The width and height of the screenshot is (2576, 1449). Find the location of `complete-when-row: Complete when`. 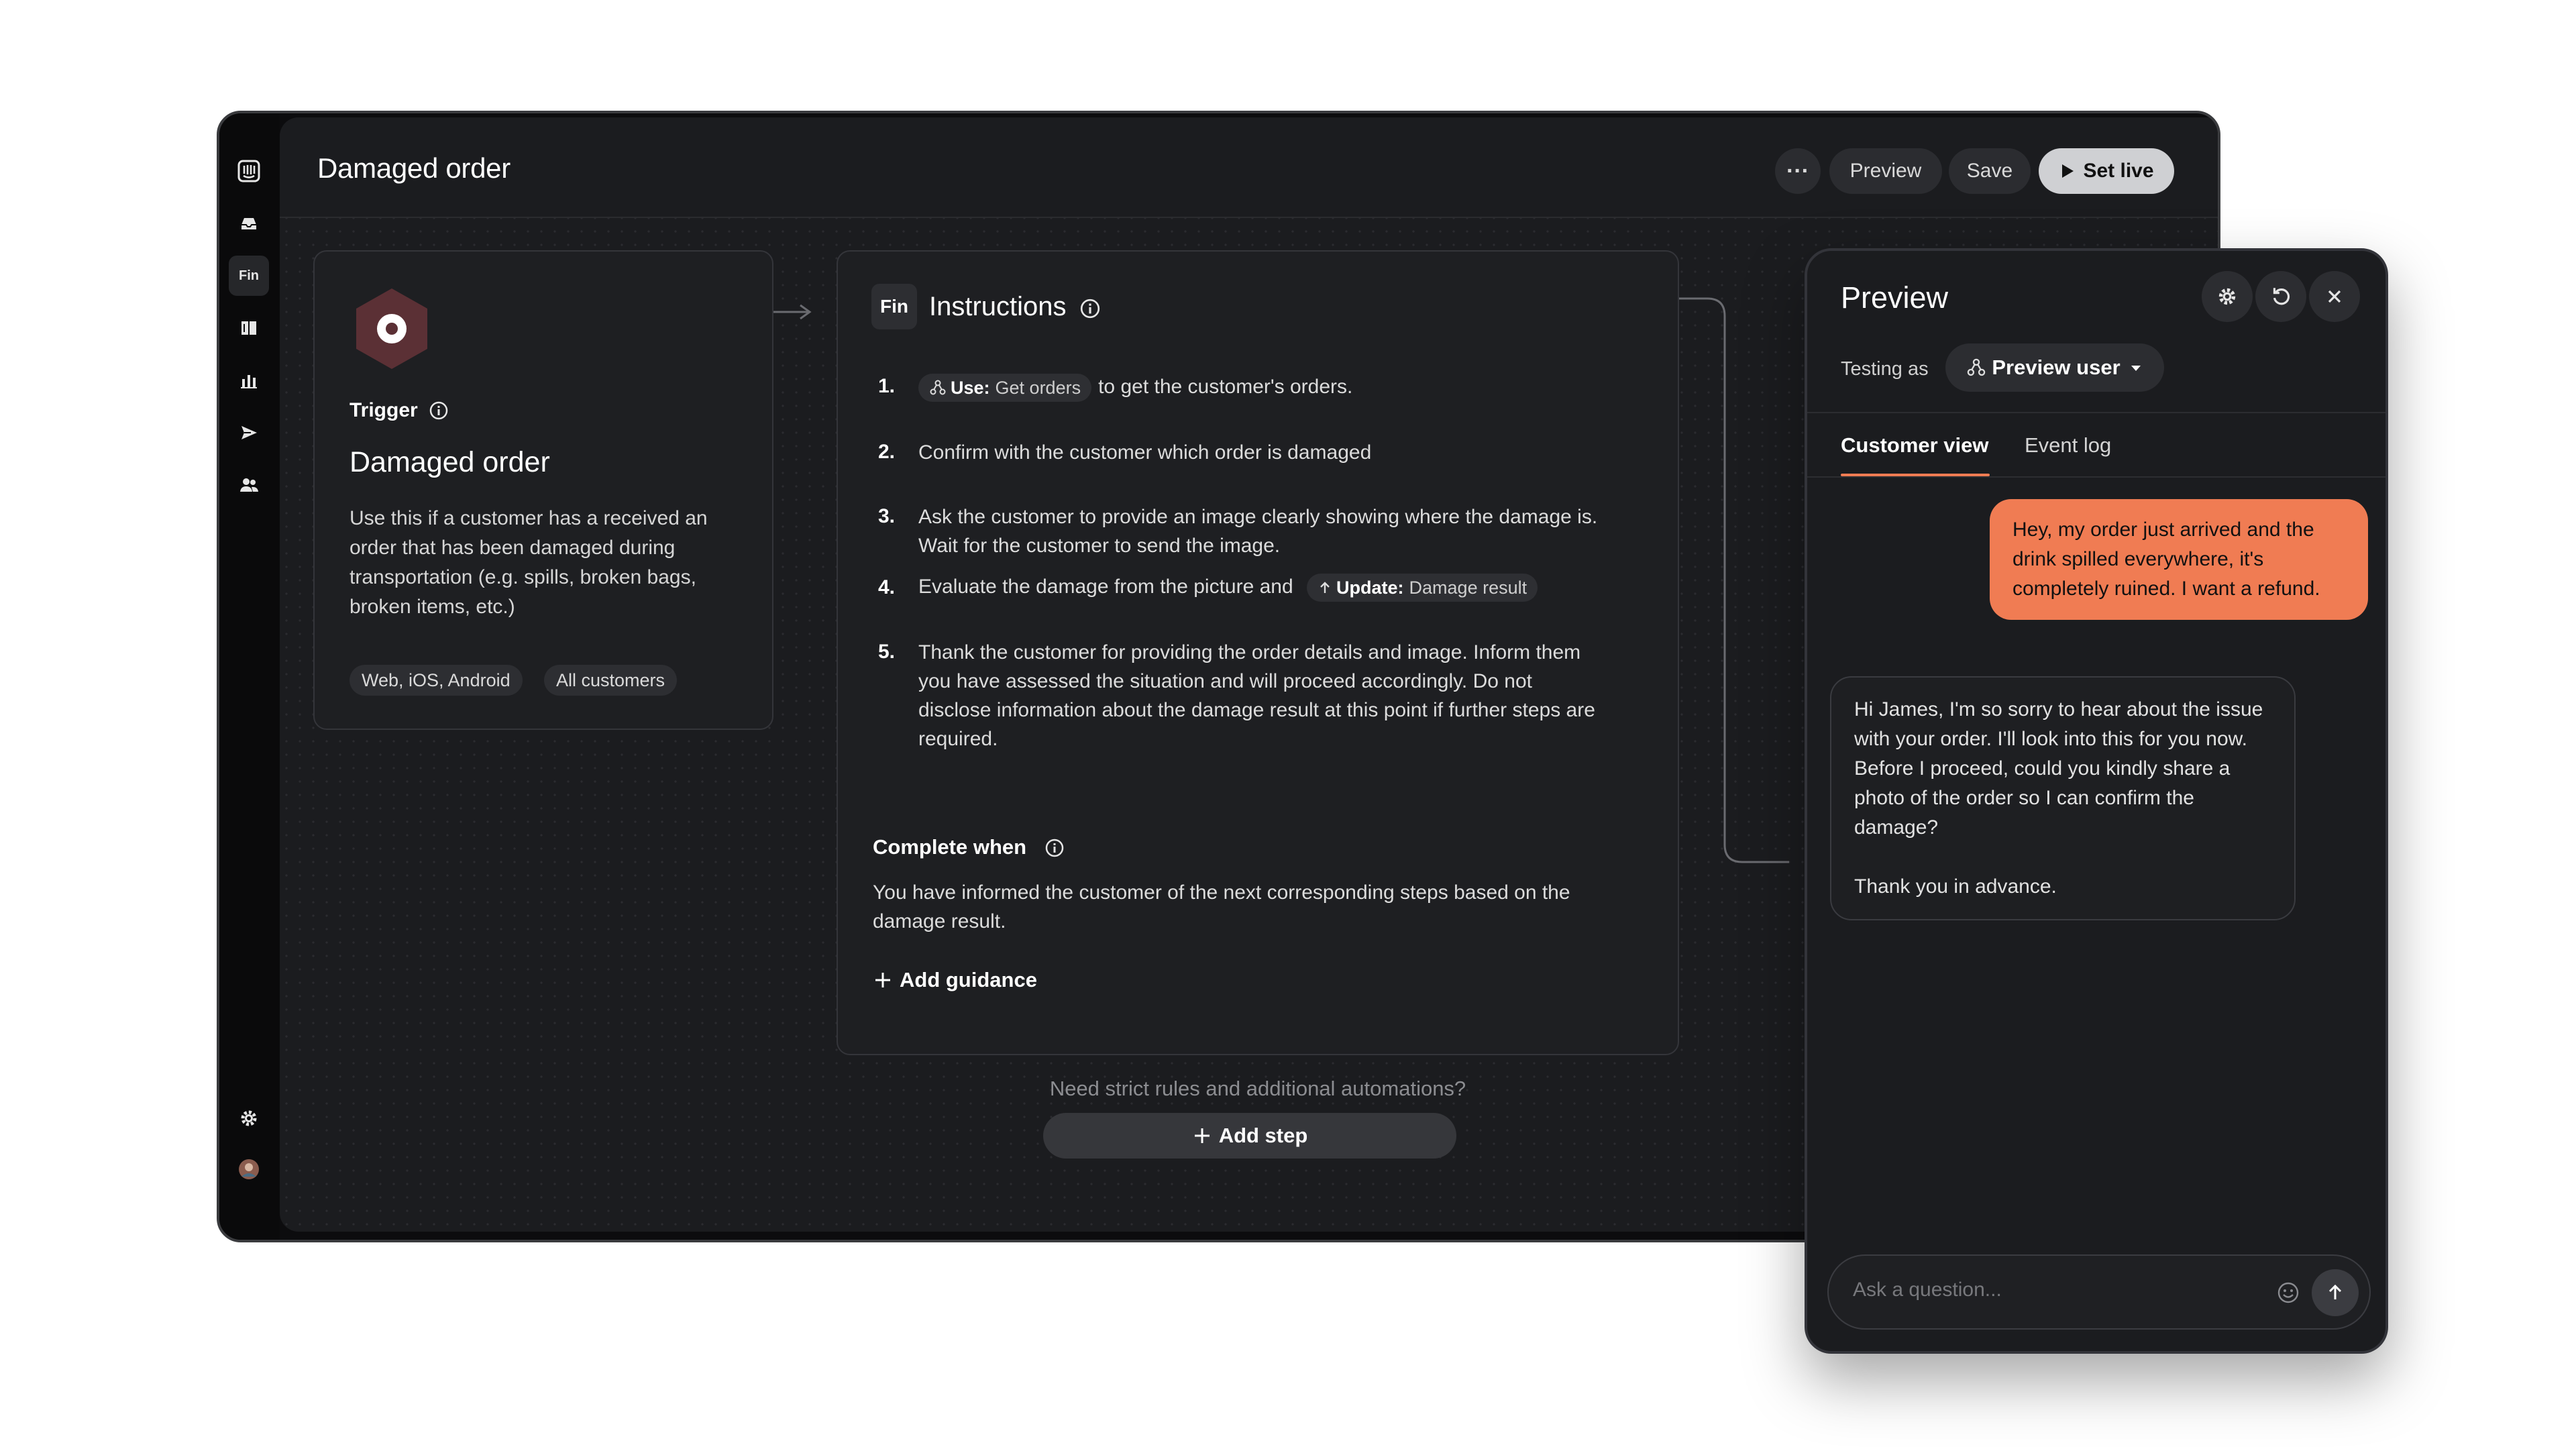

complete-when-row: Complete when is located at coordinates (969, 847).